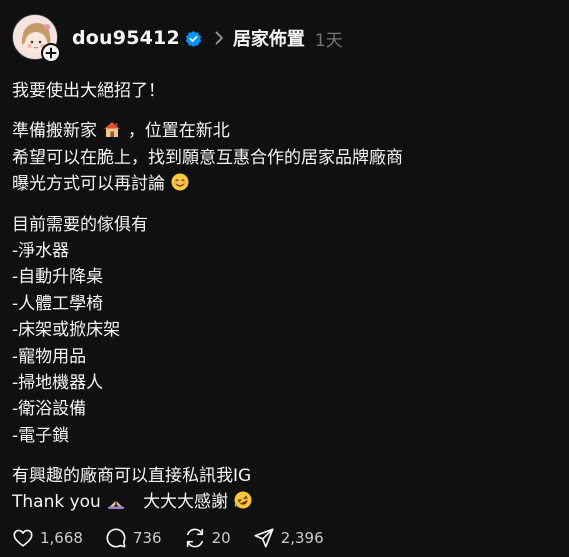 The image size is (569, 557). I want to click on post-line: 曝光方式可以再討論, so click(284, 184).